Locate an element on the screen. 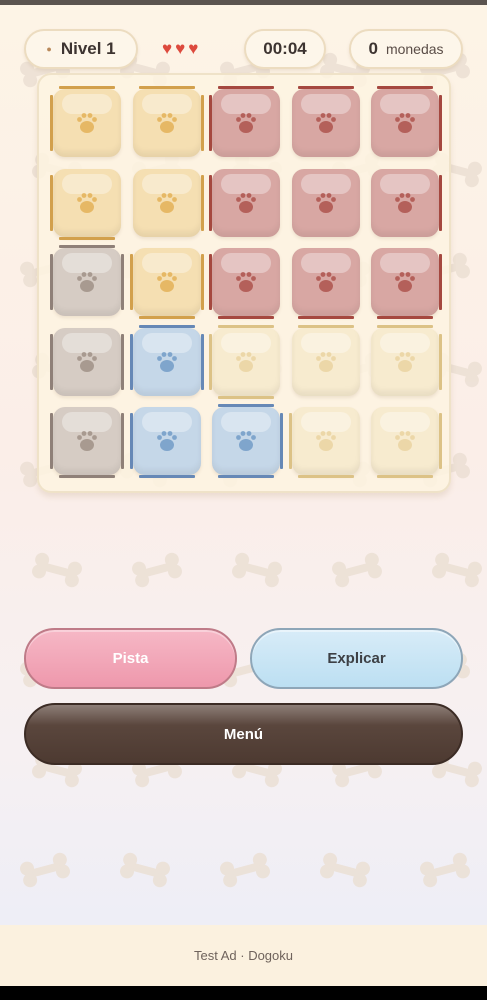 The width and height of the screenshot is (487, 1000). navigation-bar-strip is located at coordinates (243, 993).